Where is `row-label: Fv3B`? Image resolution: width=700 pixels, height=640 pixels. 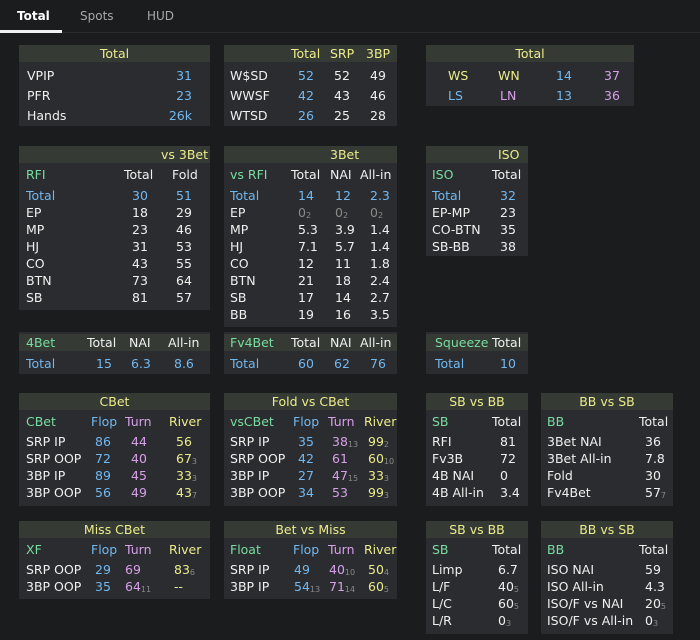 row-label: Fv3B is located at coordinates (448, 458).